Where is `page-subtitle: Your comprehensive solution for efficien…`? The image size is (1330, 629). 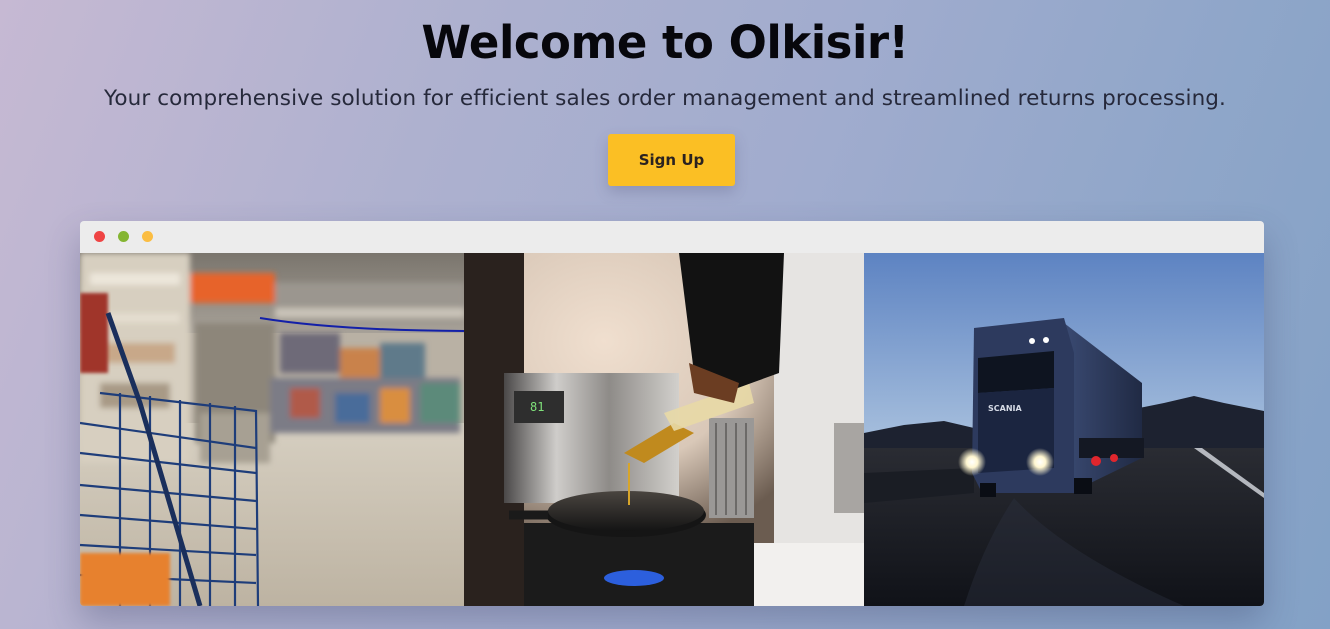
page-subtitle: Your comprehensive solution for efficien… is located at coordinates (665, 98).